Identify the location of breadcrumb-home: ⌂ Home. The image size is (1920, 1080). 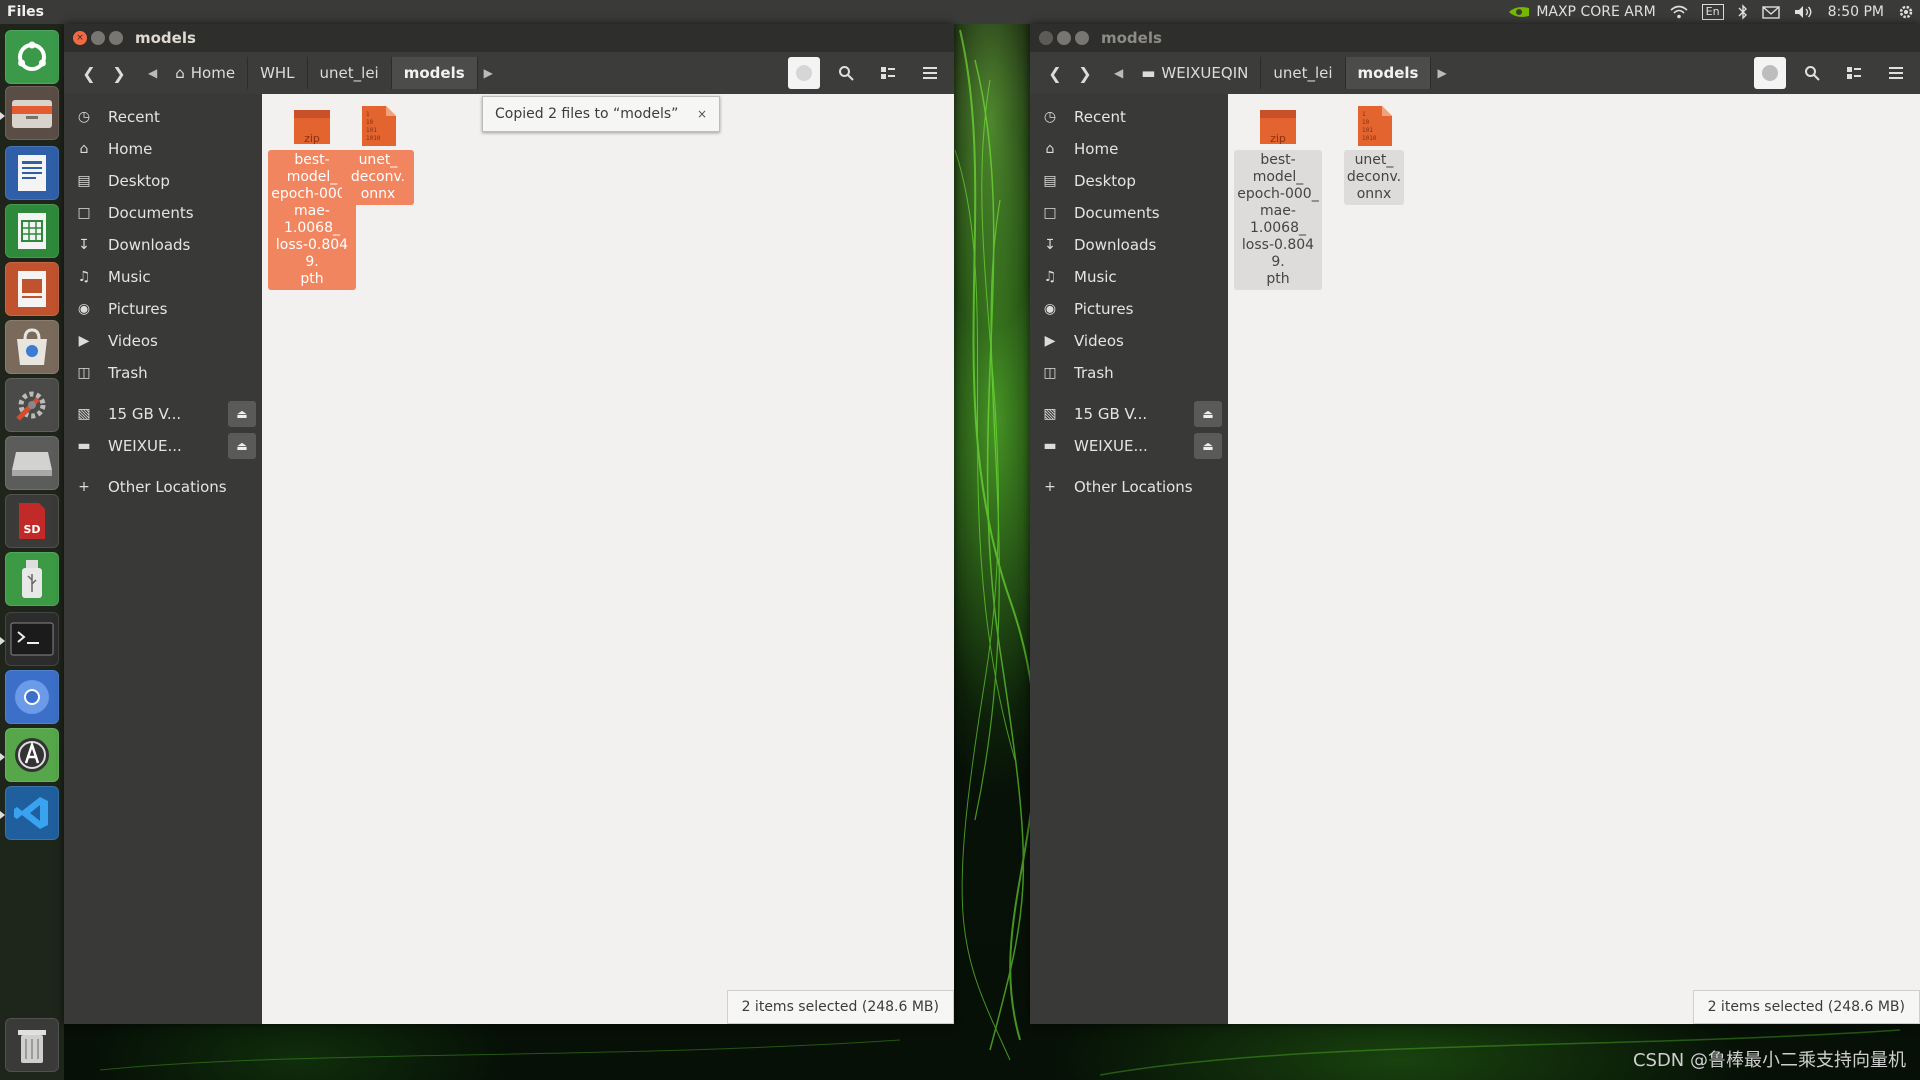
(206, 73).